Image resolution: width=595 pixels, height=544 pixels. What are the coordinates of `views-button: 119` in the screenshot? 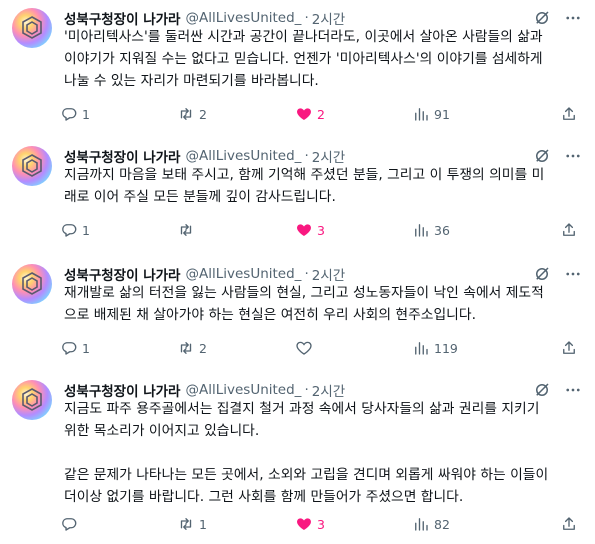 It's located at (435, 348).